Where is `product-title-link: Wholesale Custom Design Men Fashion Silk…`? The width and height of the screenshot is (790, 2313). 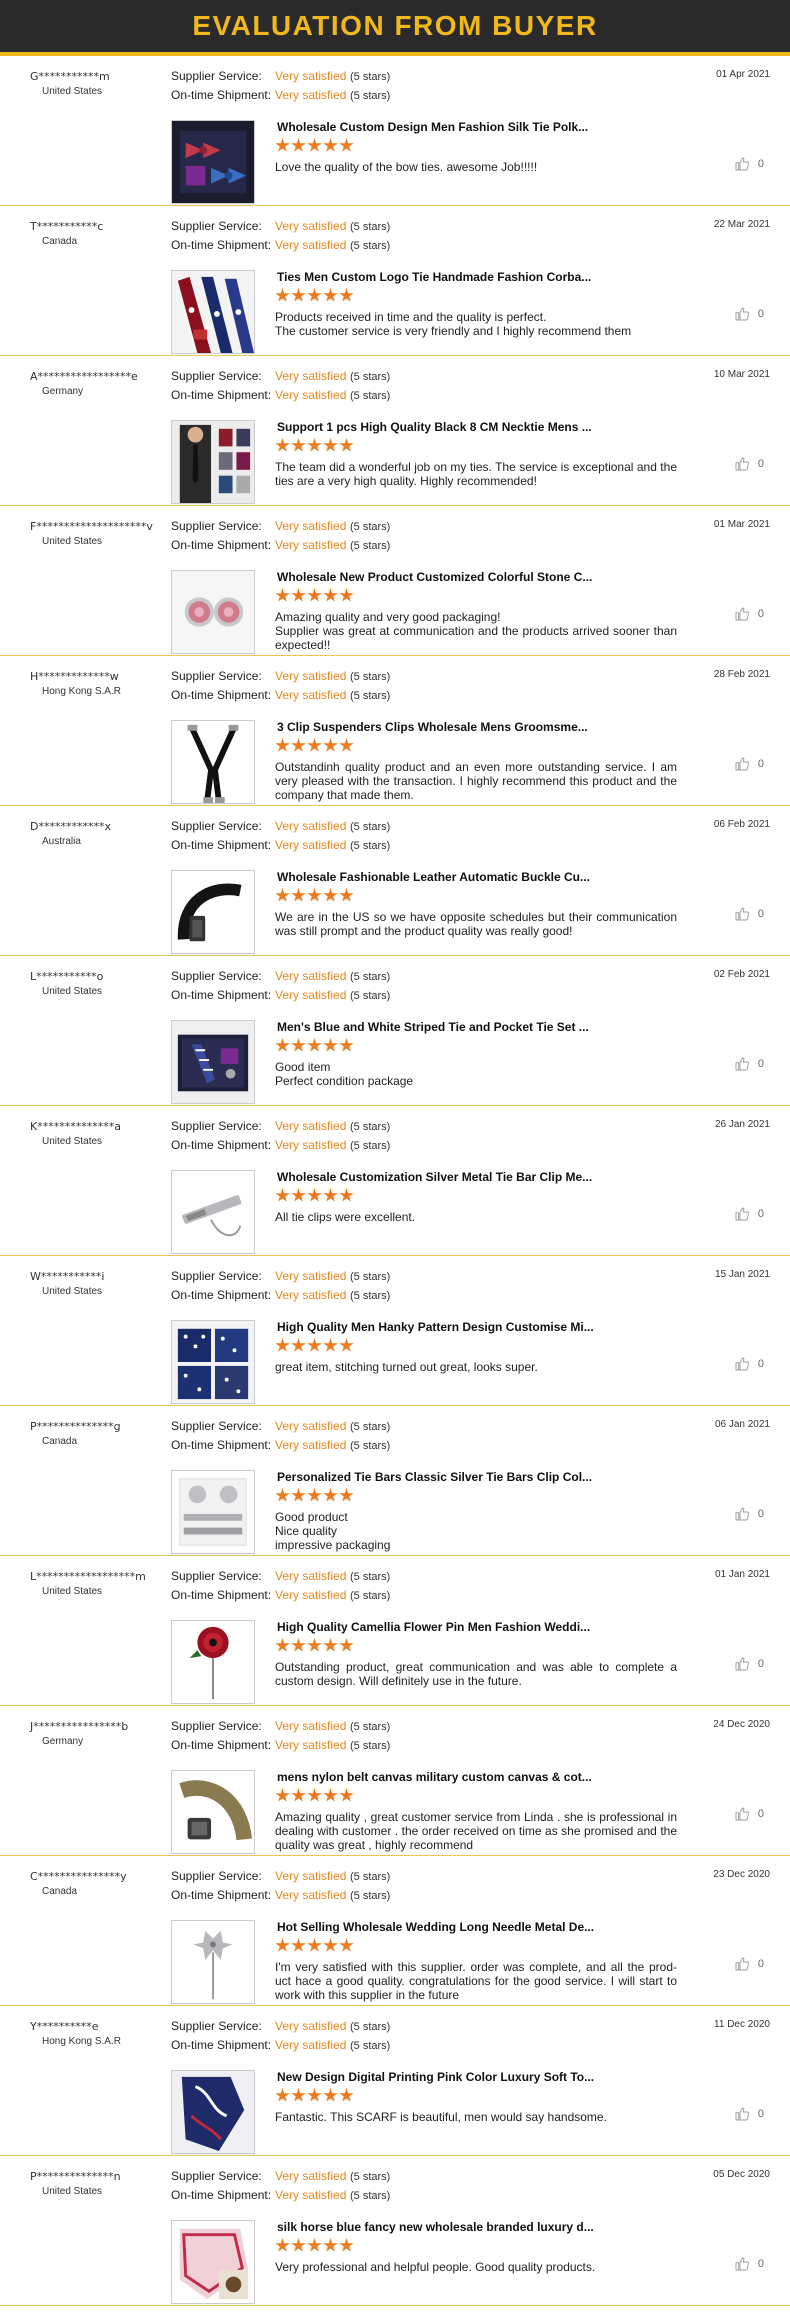 product-title-link: Wholesale Custom Design Men Fashion Silk… is located at coordinates (432, 127).